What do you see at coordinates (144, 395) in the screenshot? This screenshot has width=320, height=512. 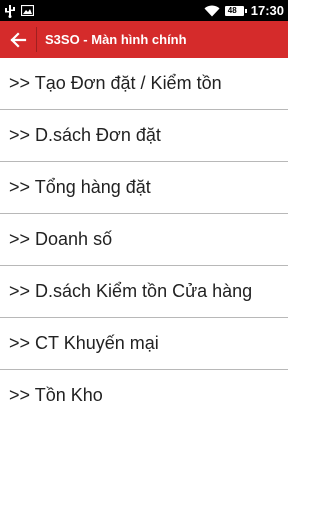 I see `menu-item-stock: >> Tồn Kho` at bounding box center [144, 395].